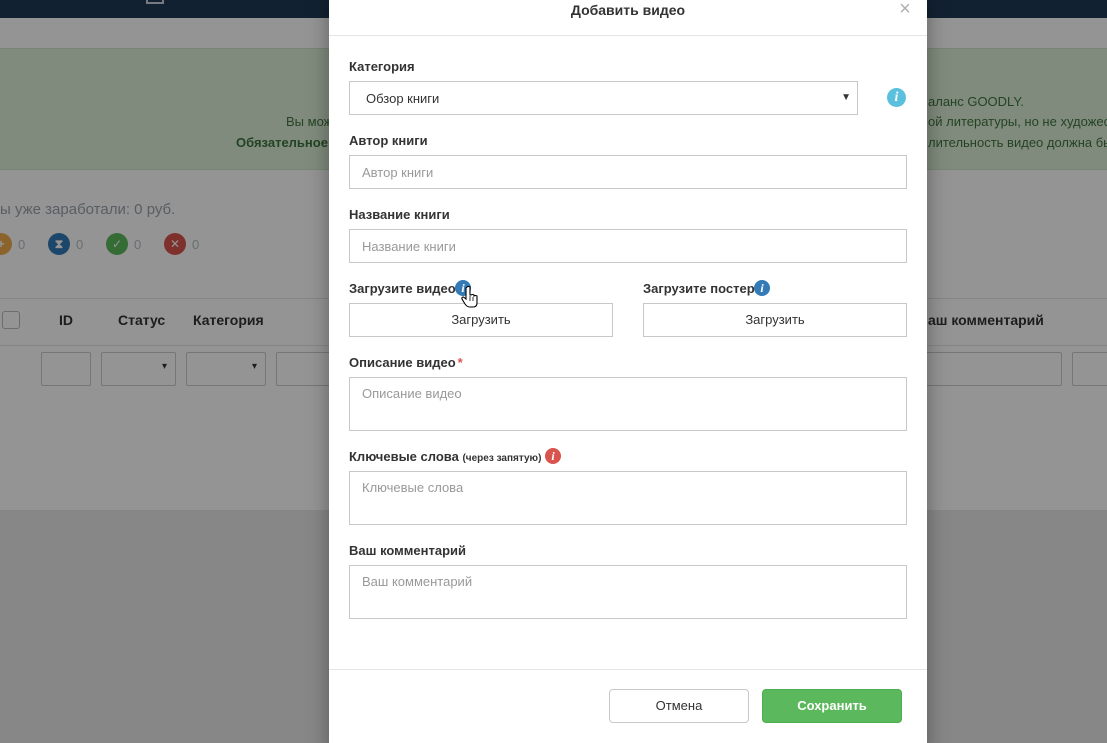 This screenshot has width=1107, height=743. What do you see at coordinates (399, 214) in the screenshot?
I see `book-title-label: Название книги` at bounding box center [399, 214].